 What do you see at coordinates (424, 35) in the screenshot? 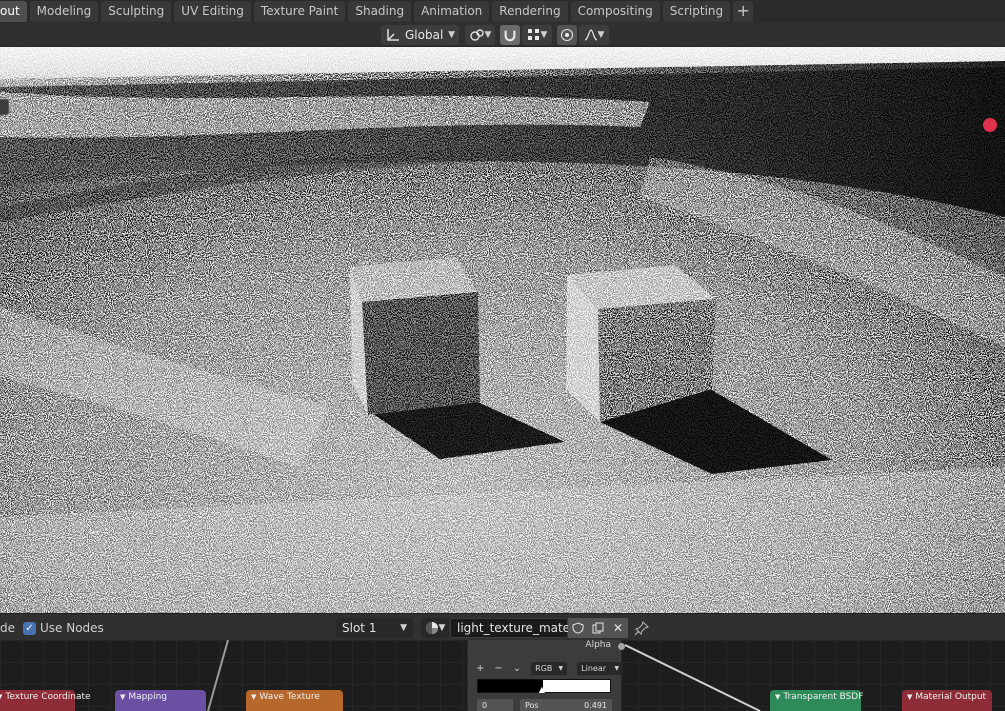
I see `orientation-label: Global` at bounding box center [424, 35].